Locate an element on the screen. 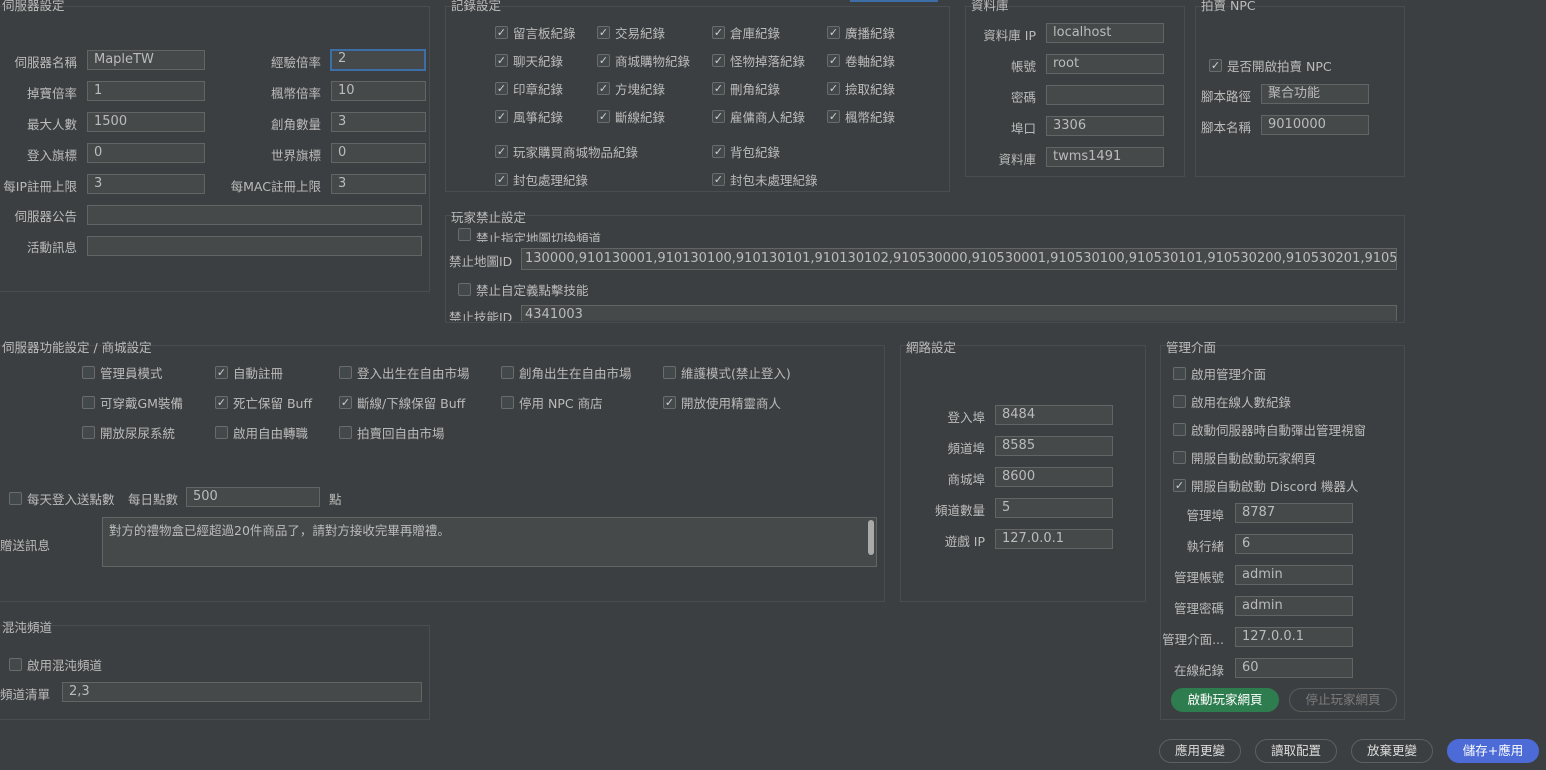  log-storage-checkbox: ✓ 倉庫紀錄 is located at coordinates (746, 32).